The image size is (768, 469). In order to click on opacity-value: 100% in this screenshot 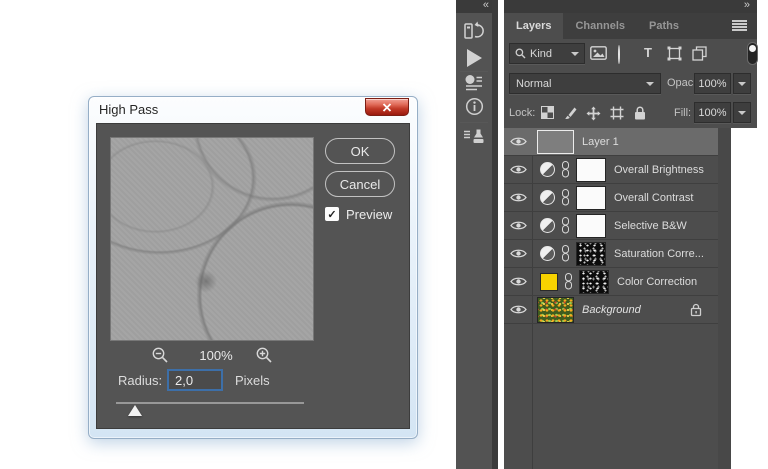, I will do `click(712, 83)`.